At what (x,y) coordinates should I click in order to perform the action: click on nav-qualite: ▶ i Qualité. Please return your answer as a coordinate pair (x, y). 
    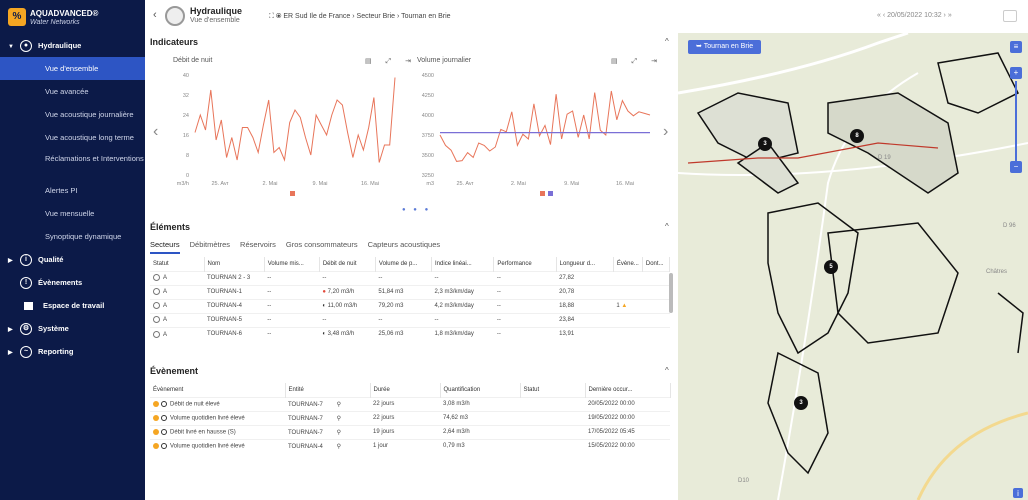
    Looking at the image, I should click on (72, 259).